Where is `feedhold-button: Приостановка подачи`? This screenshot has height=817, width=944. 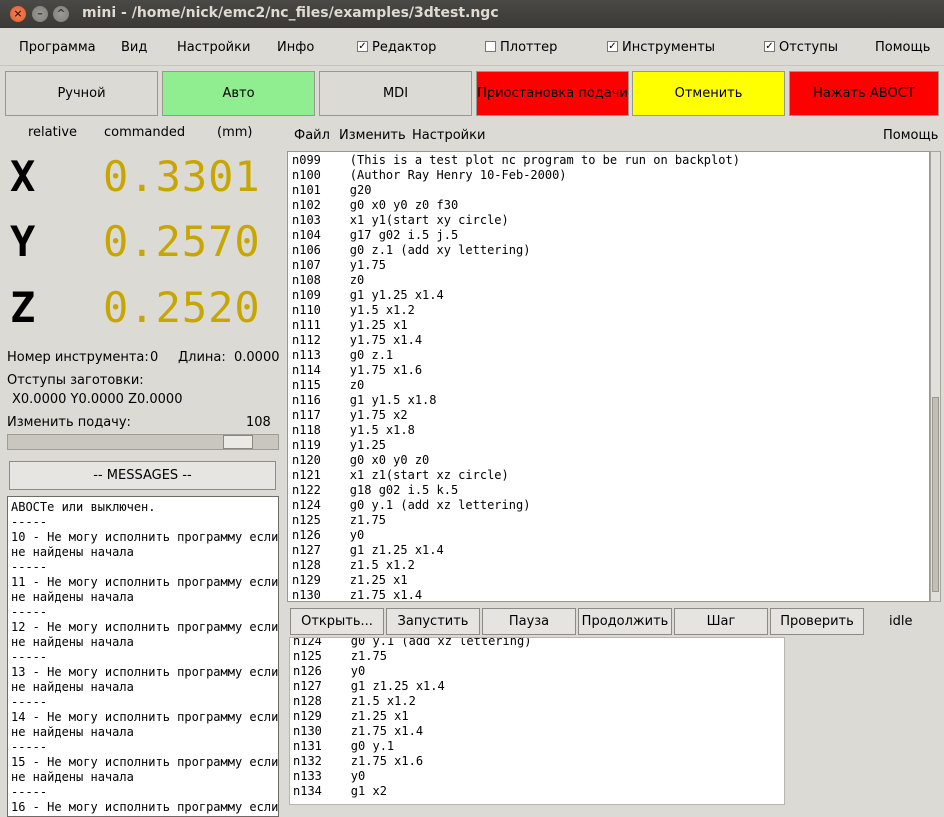 feedhold-button: Приостановка подачи is located at coordinates (552, 93).